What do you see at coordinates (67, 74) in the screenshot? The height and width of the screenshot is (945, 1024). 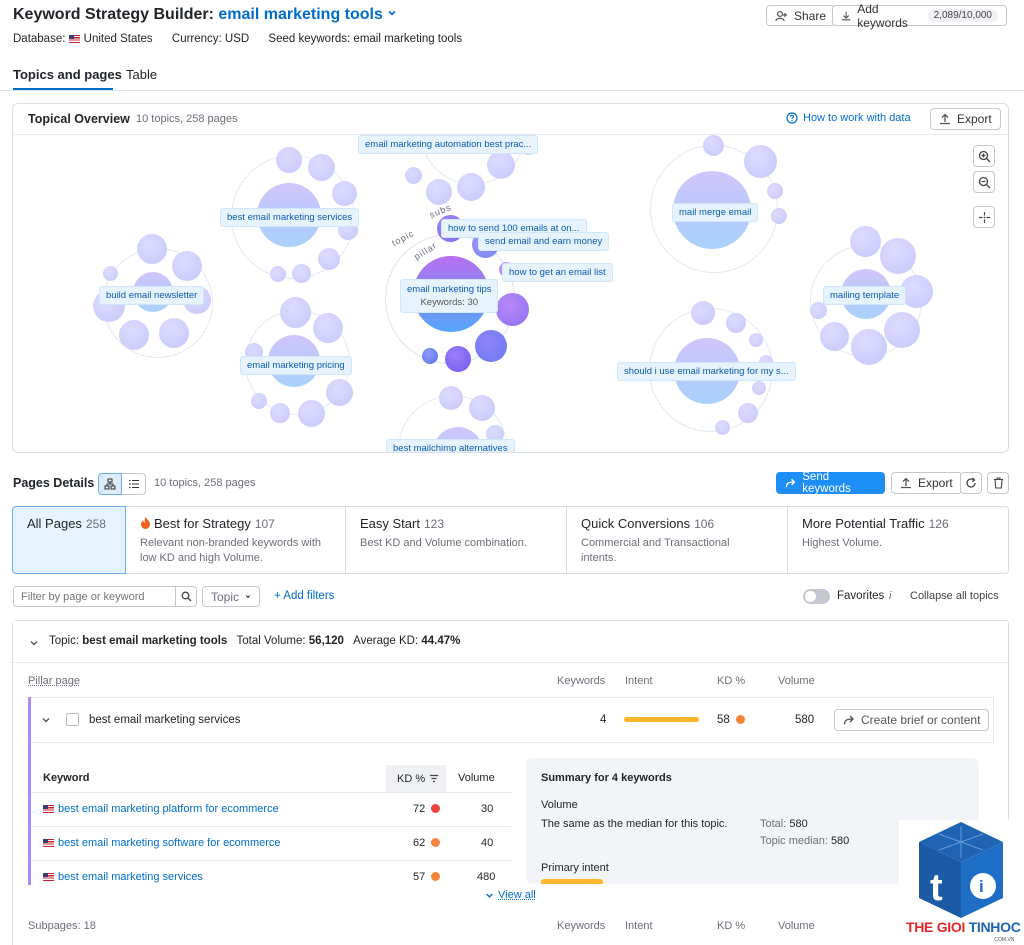 I see `tab-topics-and-pages: Topics and pages` at bounding box center [67, 74].